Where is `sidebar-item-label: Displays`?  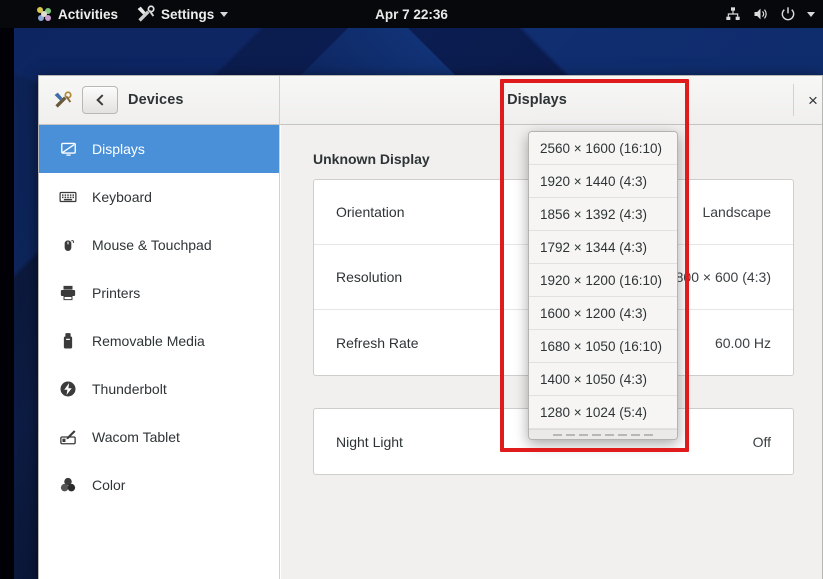 sidebar-item-label: Displays is located at coordinates (118, 149).